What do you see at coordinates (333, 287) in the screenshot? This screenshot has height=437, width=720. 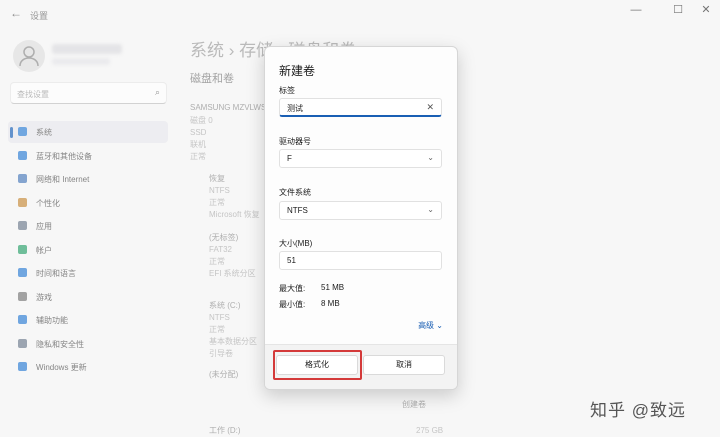 I see `max-size-value: 51 MB` at bounding box center [333, 287].